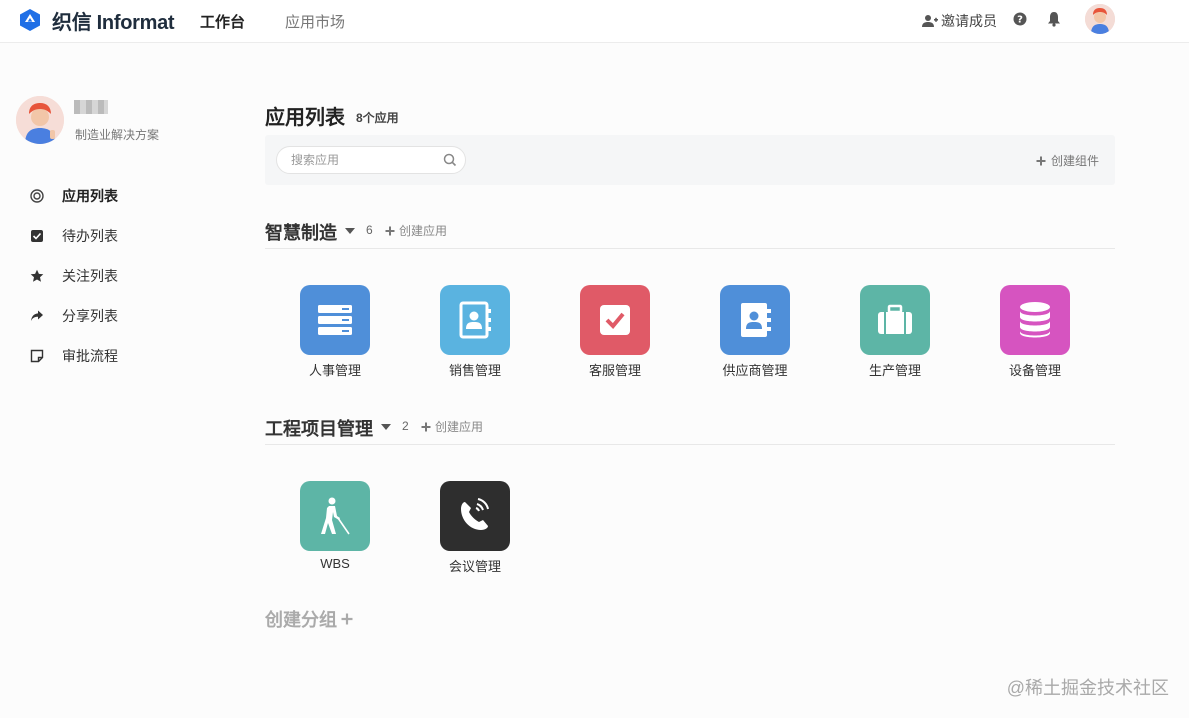 The height and width of the screenshot is (718, 1189). I want to click on user-avatar, so click(1100, 19).